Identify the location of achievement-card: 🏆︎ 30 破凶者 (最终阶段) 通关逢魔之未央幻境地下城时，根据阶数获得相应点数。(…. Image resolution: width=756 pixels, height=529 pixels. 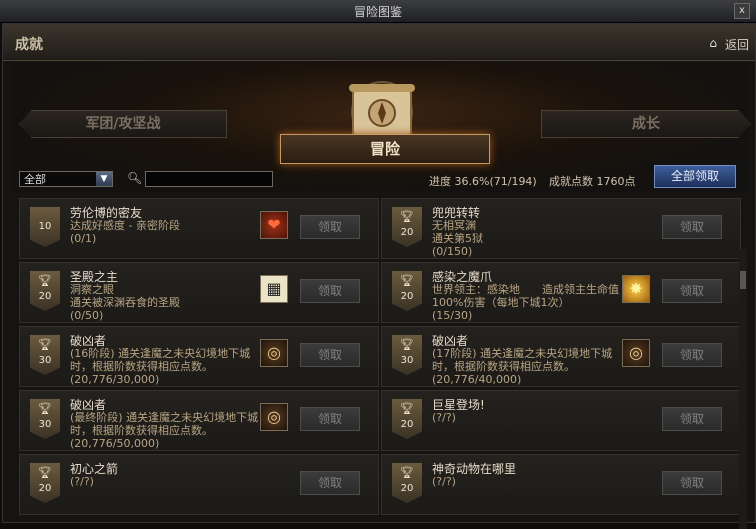
(199, 420).